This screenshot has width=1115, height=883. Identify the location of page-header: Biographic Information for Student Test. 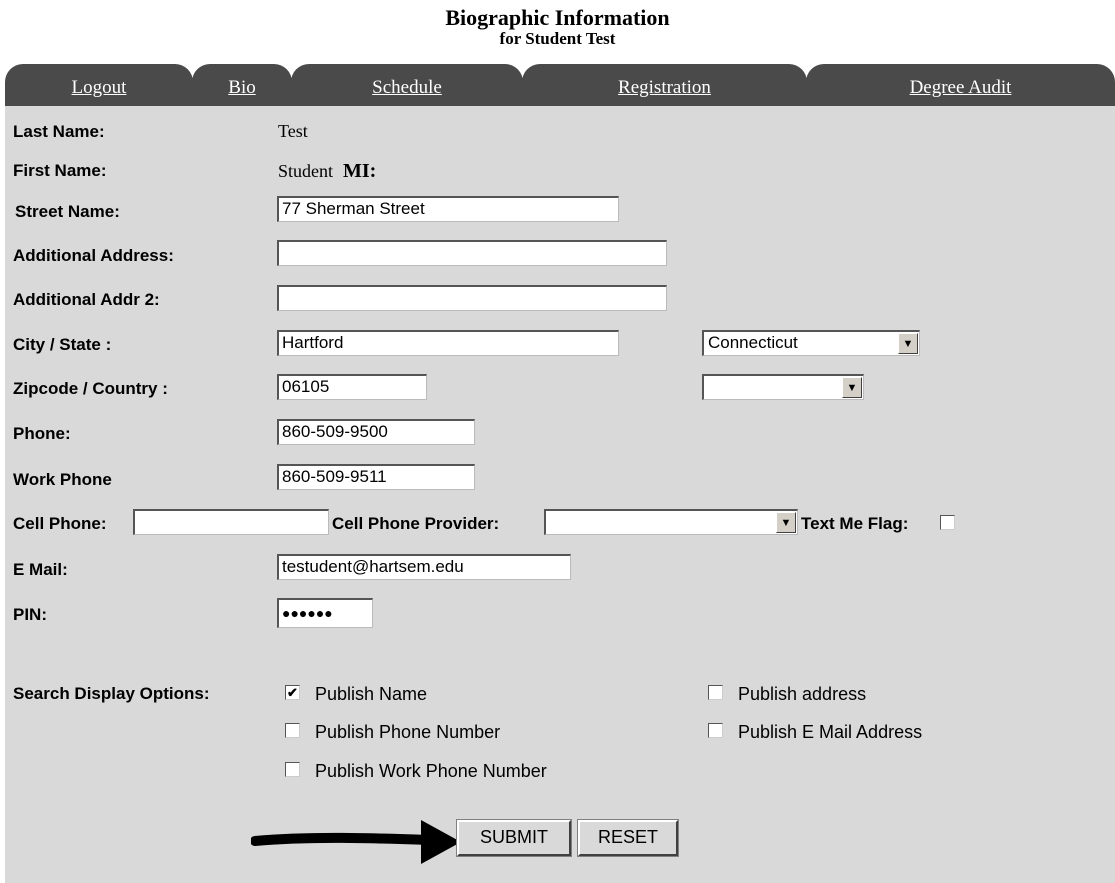
(557, 27).